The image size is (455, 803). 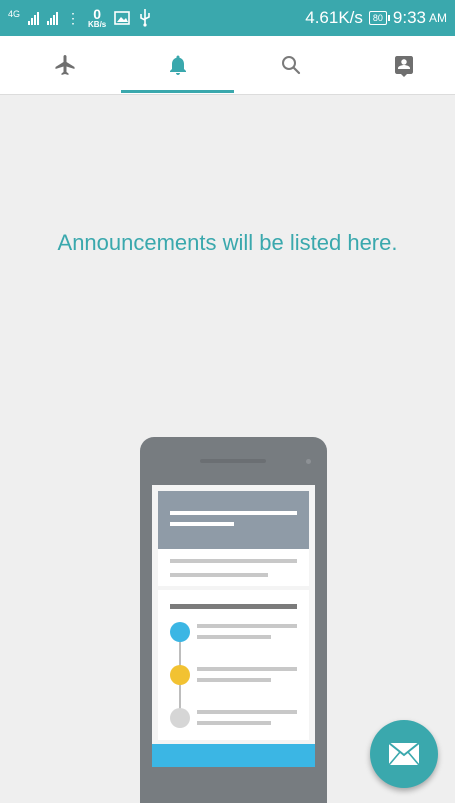 I want to click on empty-state-message: Announcements will be listed here., so click(x=227, y=242).